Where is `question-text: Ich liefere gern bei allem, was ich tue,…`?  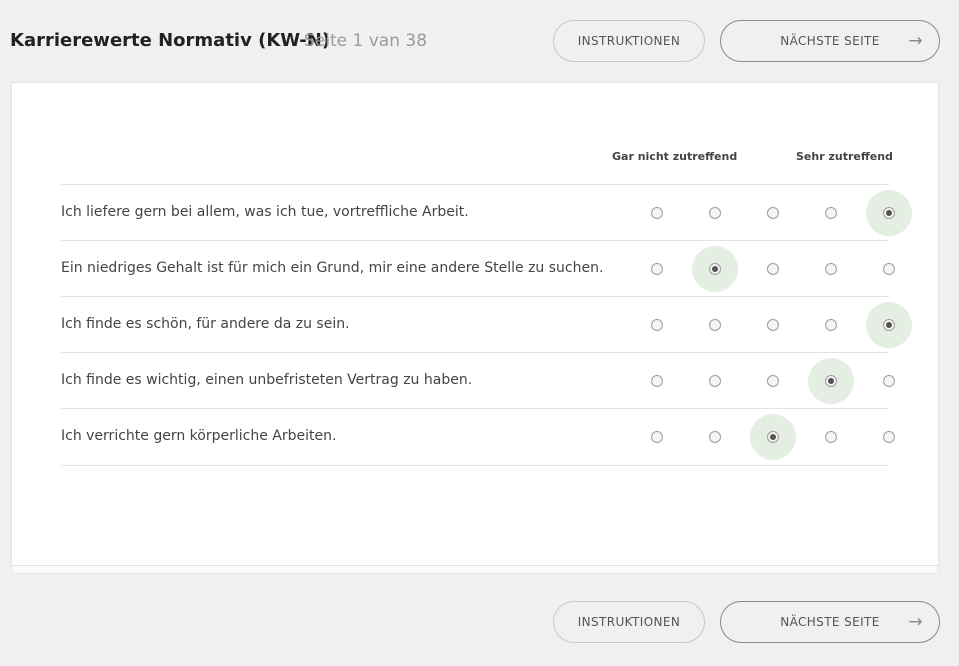
question-text: Ich liefere gern bei allem, was ich tue,… is located at coordinates (265, 212).